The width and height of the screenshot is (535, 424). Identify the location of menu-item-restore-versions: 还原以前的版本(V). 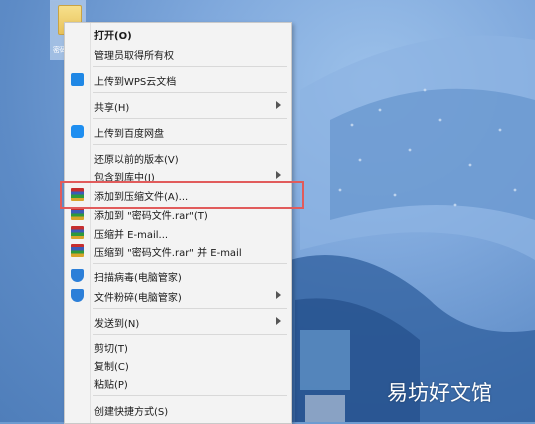
(178, 158).